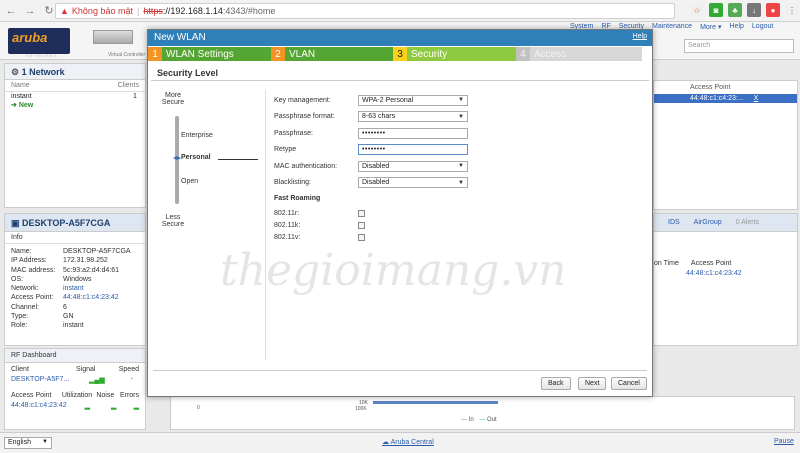 The width and height of the screenshot is (800, 453). I want to click on logo-text: aruba, so click(30, 37).